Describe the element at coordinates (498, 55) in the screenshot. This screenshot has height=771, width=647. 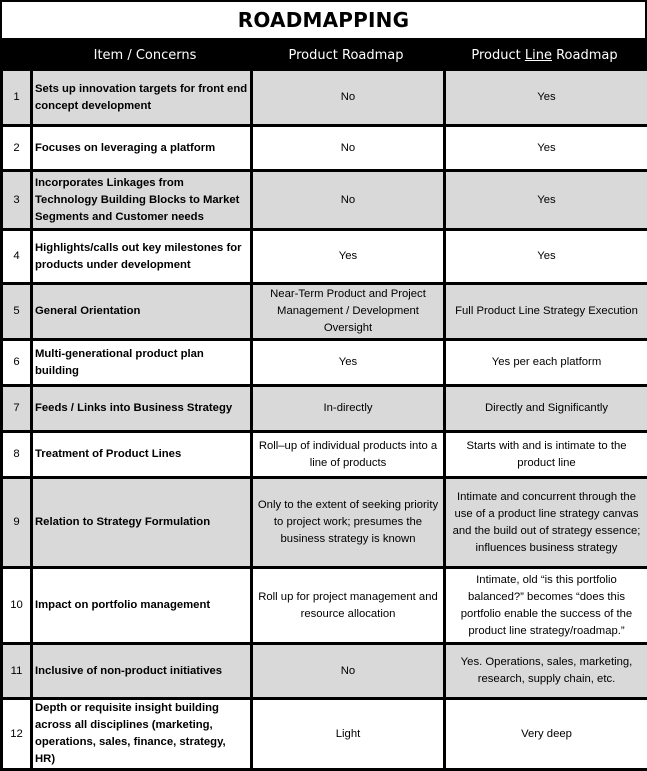
I see `header-line-prefix: Product` at that location.